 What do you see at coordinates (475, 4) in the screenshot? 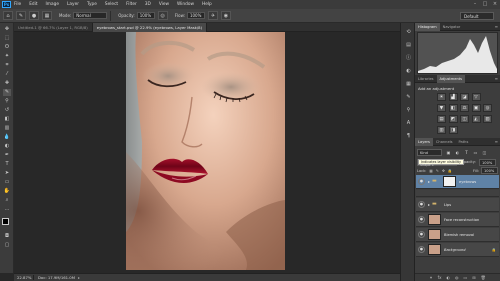
I see `minimize-button: –` at bounding box center [475, 4].